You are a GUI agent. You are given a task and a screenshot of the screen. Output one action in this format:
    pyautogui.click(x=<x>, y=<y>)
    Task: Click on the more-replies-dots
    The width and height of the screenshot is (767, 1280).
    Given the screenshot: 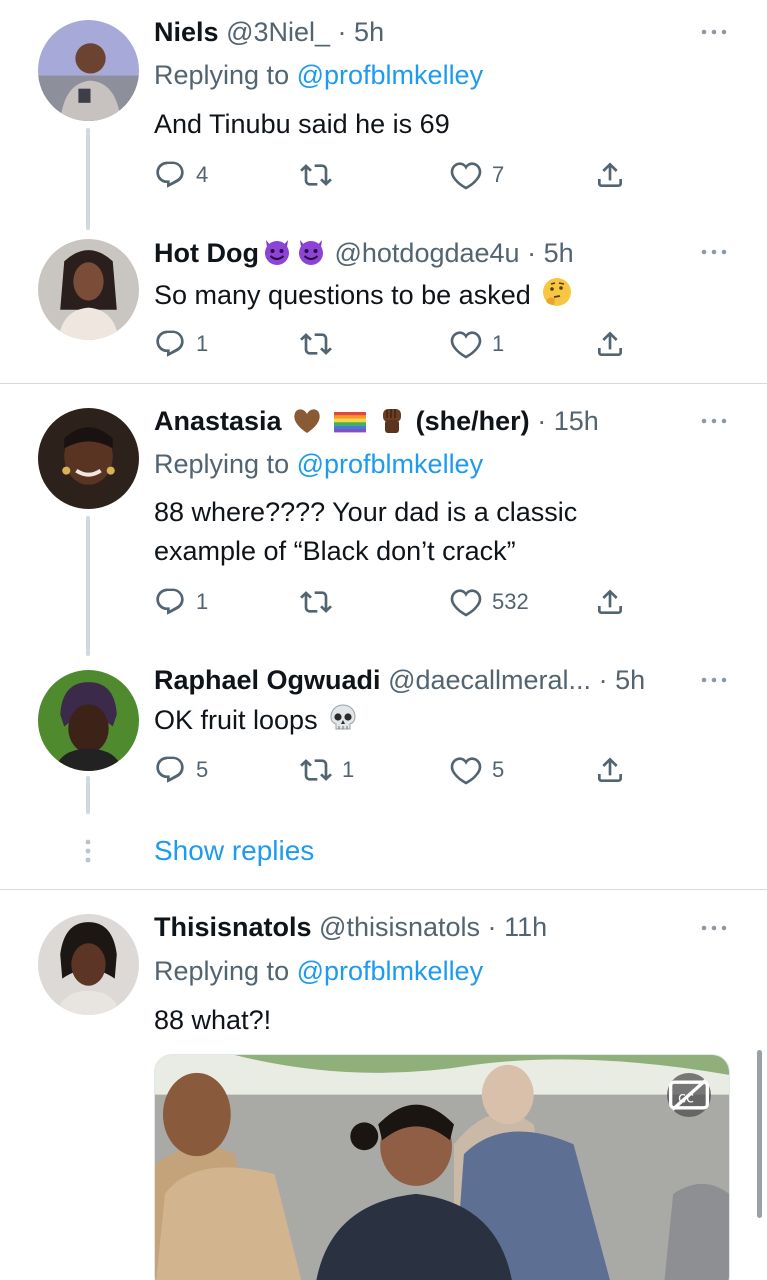 What is the action you would take?
    pyautogui.click(x=88, y=851)
    